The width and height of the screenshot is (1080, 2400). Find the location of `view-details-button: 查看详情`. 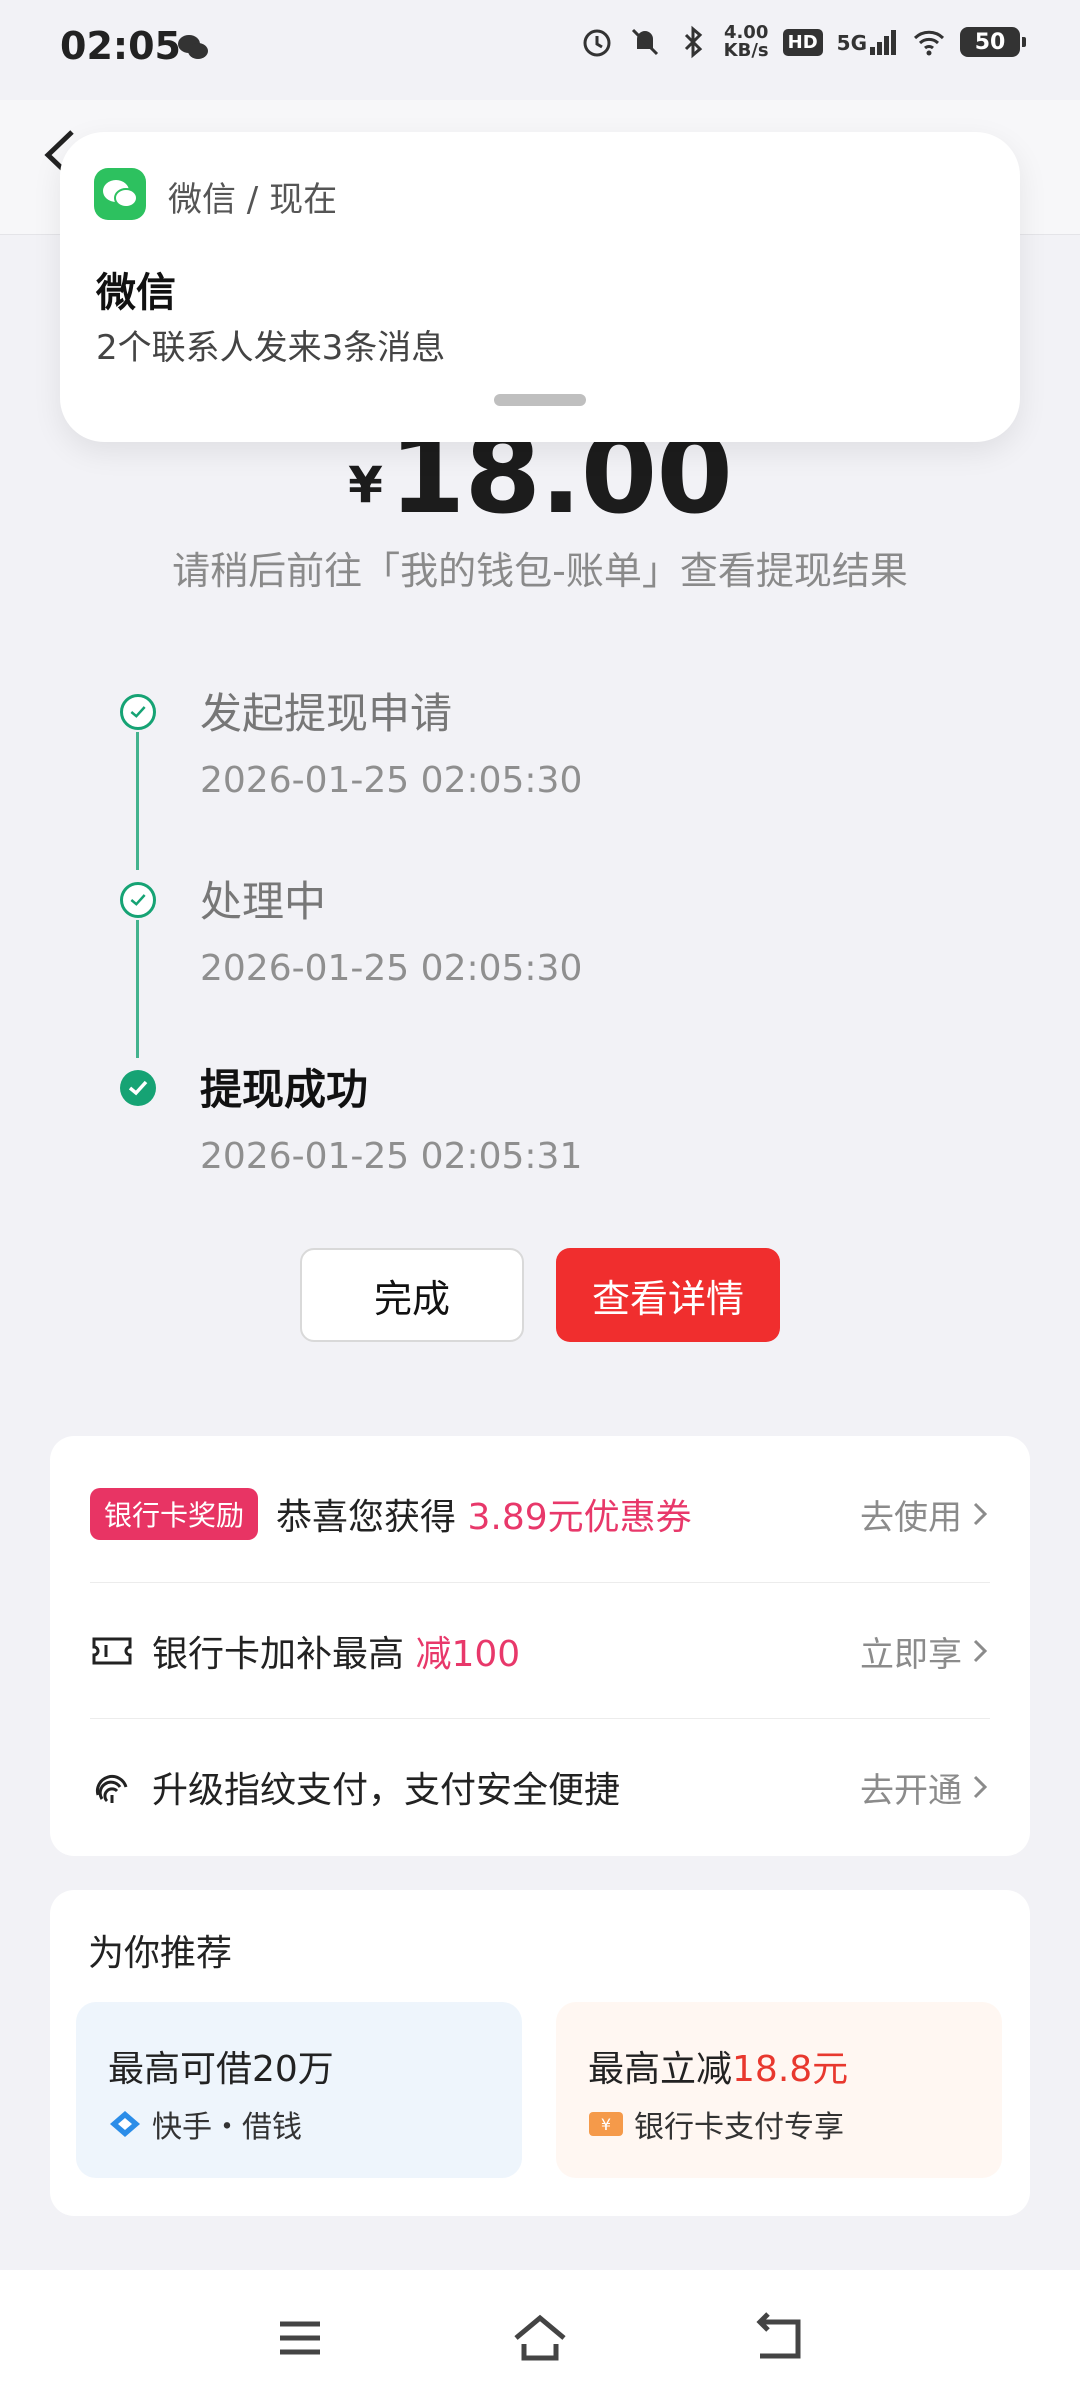

view-details-button: 查看详情 is located at coordinates (668, 1295).